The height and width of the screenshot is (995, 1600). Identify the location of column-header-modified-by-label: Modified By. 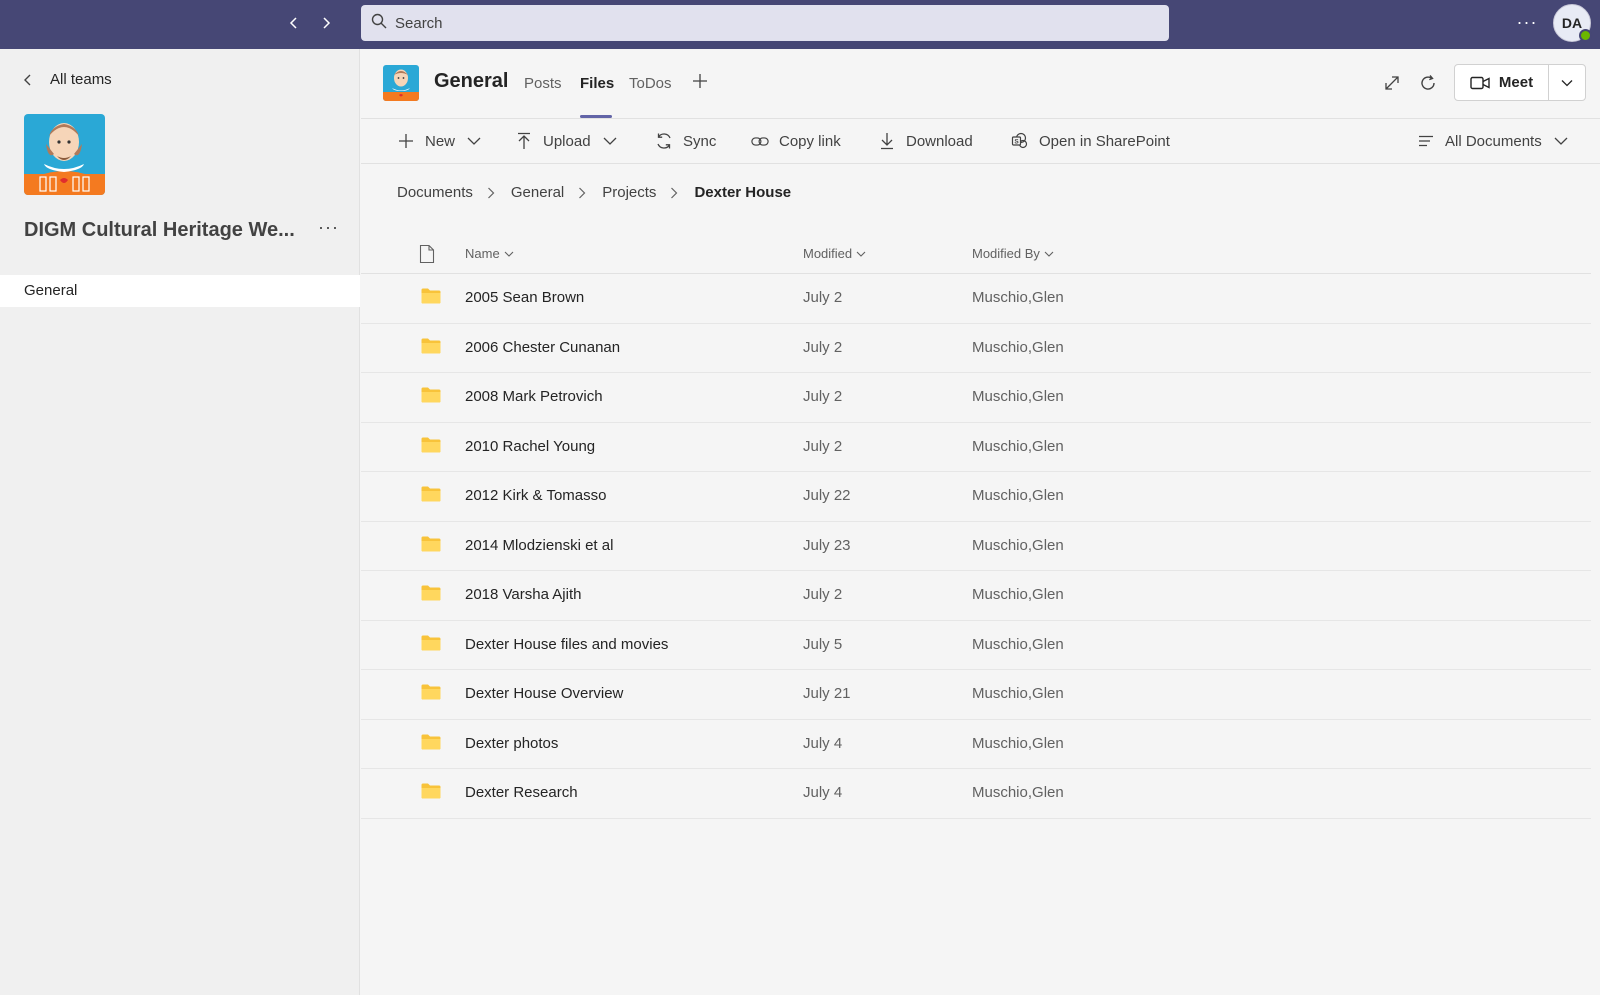
(1006, 253).